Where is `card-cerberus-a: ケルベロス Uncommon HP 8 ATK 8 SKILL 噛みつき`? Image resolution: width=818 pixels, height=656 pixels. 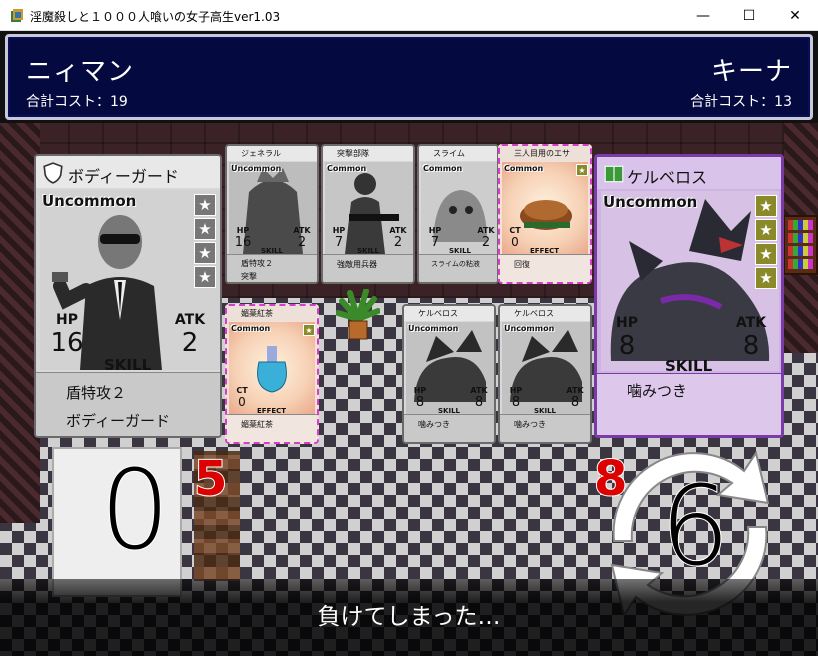 card-cerberus-a: ケルベロス Uncommon HP 8 ATK 8 SKILL 噛みつき is located at coordinates (449, 374).